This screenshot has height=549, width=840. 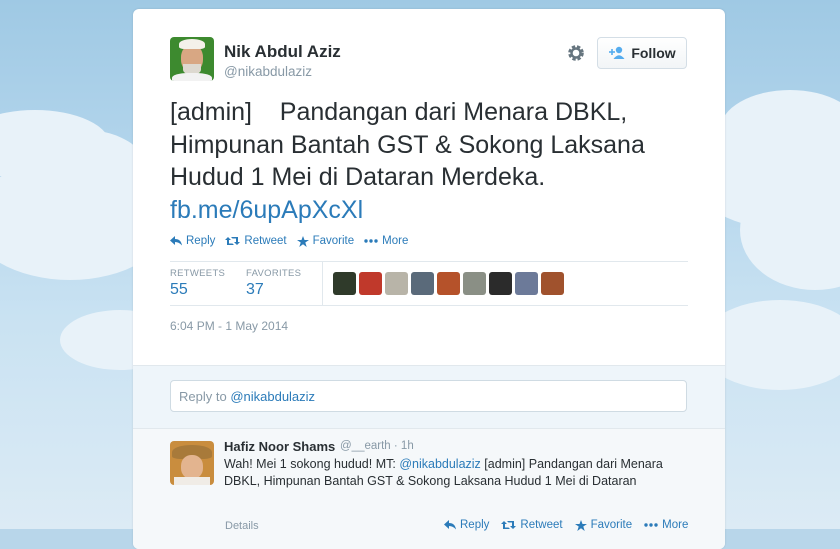 What do you see at coordinates (201, 241) in the screenshot?
I see `reply-label: Reply` at bounding box center [201, 241].